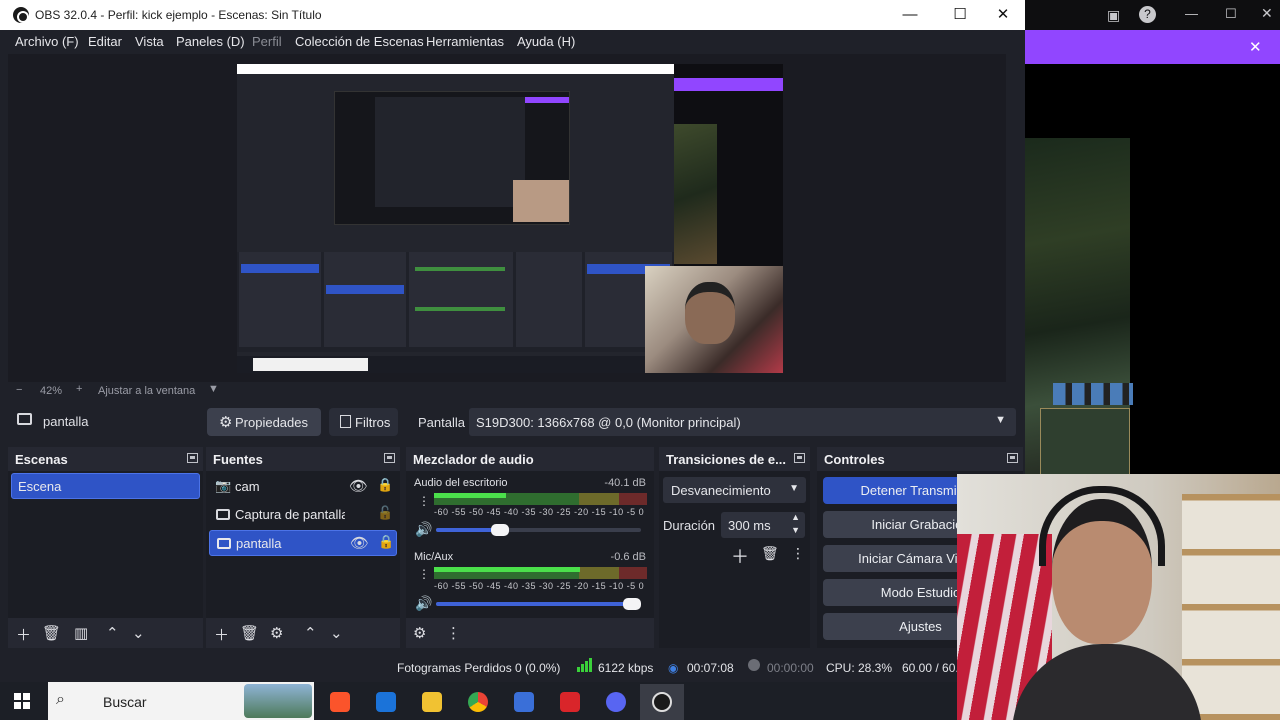 The width and height of the screenshot is (1280, 720). I want to click on zoom-dropdown-icon: ▼, so click(213, 389).